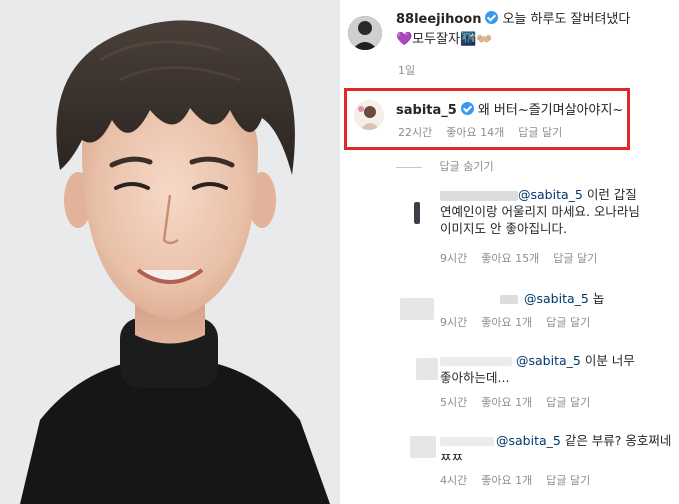  I want to click on reply-2: @sabita_5 놉, so click(552, 298).